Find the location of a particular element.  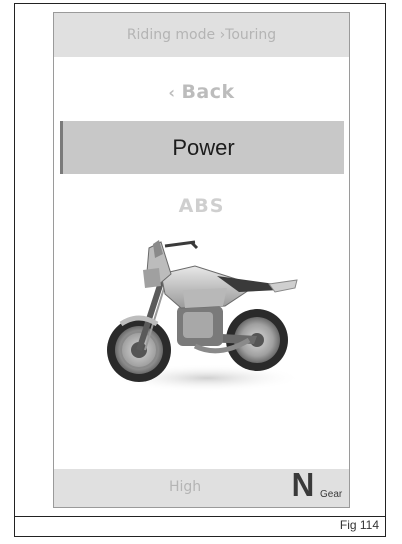

power-label: Power is located at coordinates (203, 147).